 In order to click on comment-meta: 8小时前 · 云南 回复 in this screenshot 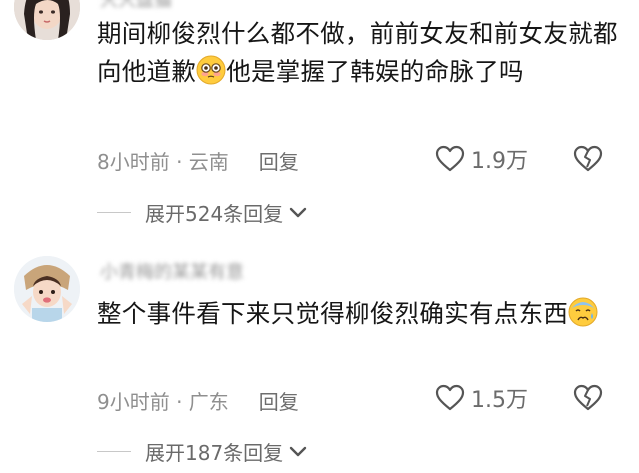, I will do `click(198, 160)`.